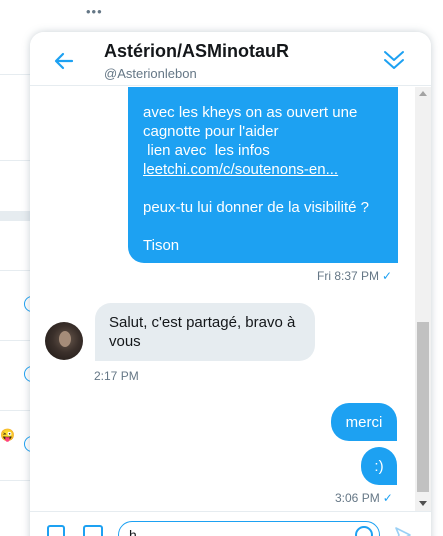 Image resolution: width=443 pixels, height=536 pixels. Describe the element at coordinates (256, 207) in the screenshot. I see `message-text: peux-tu lui donner de la visibilité ?` at that location.